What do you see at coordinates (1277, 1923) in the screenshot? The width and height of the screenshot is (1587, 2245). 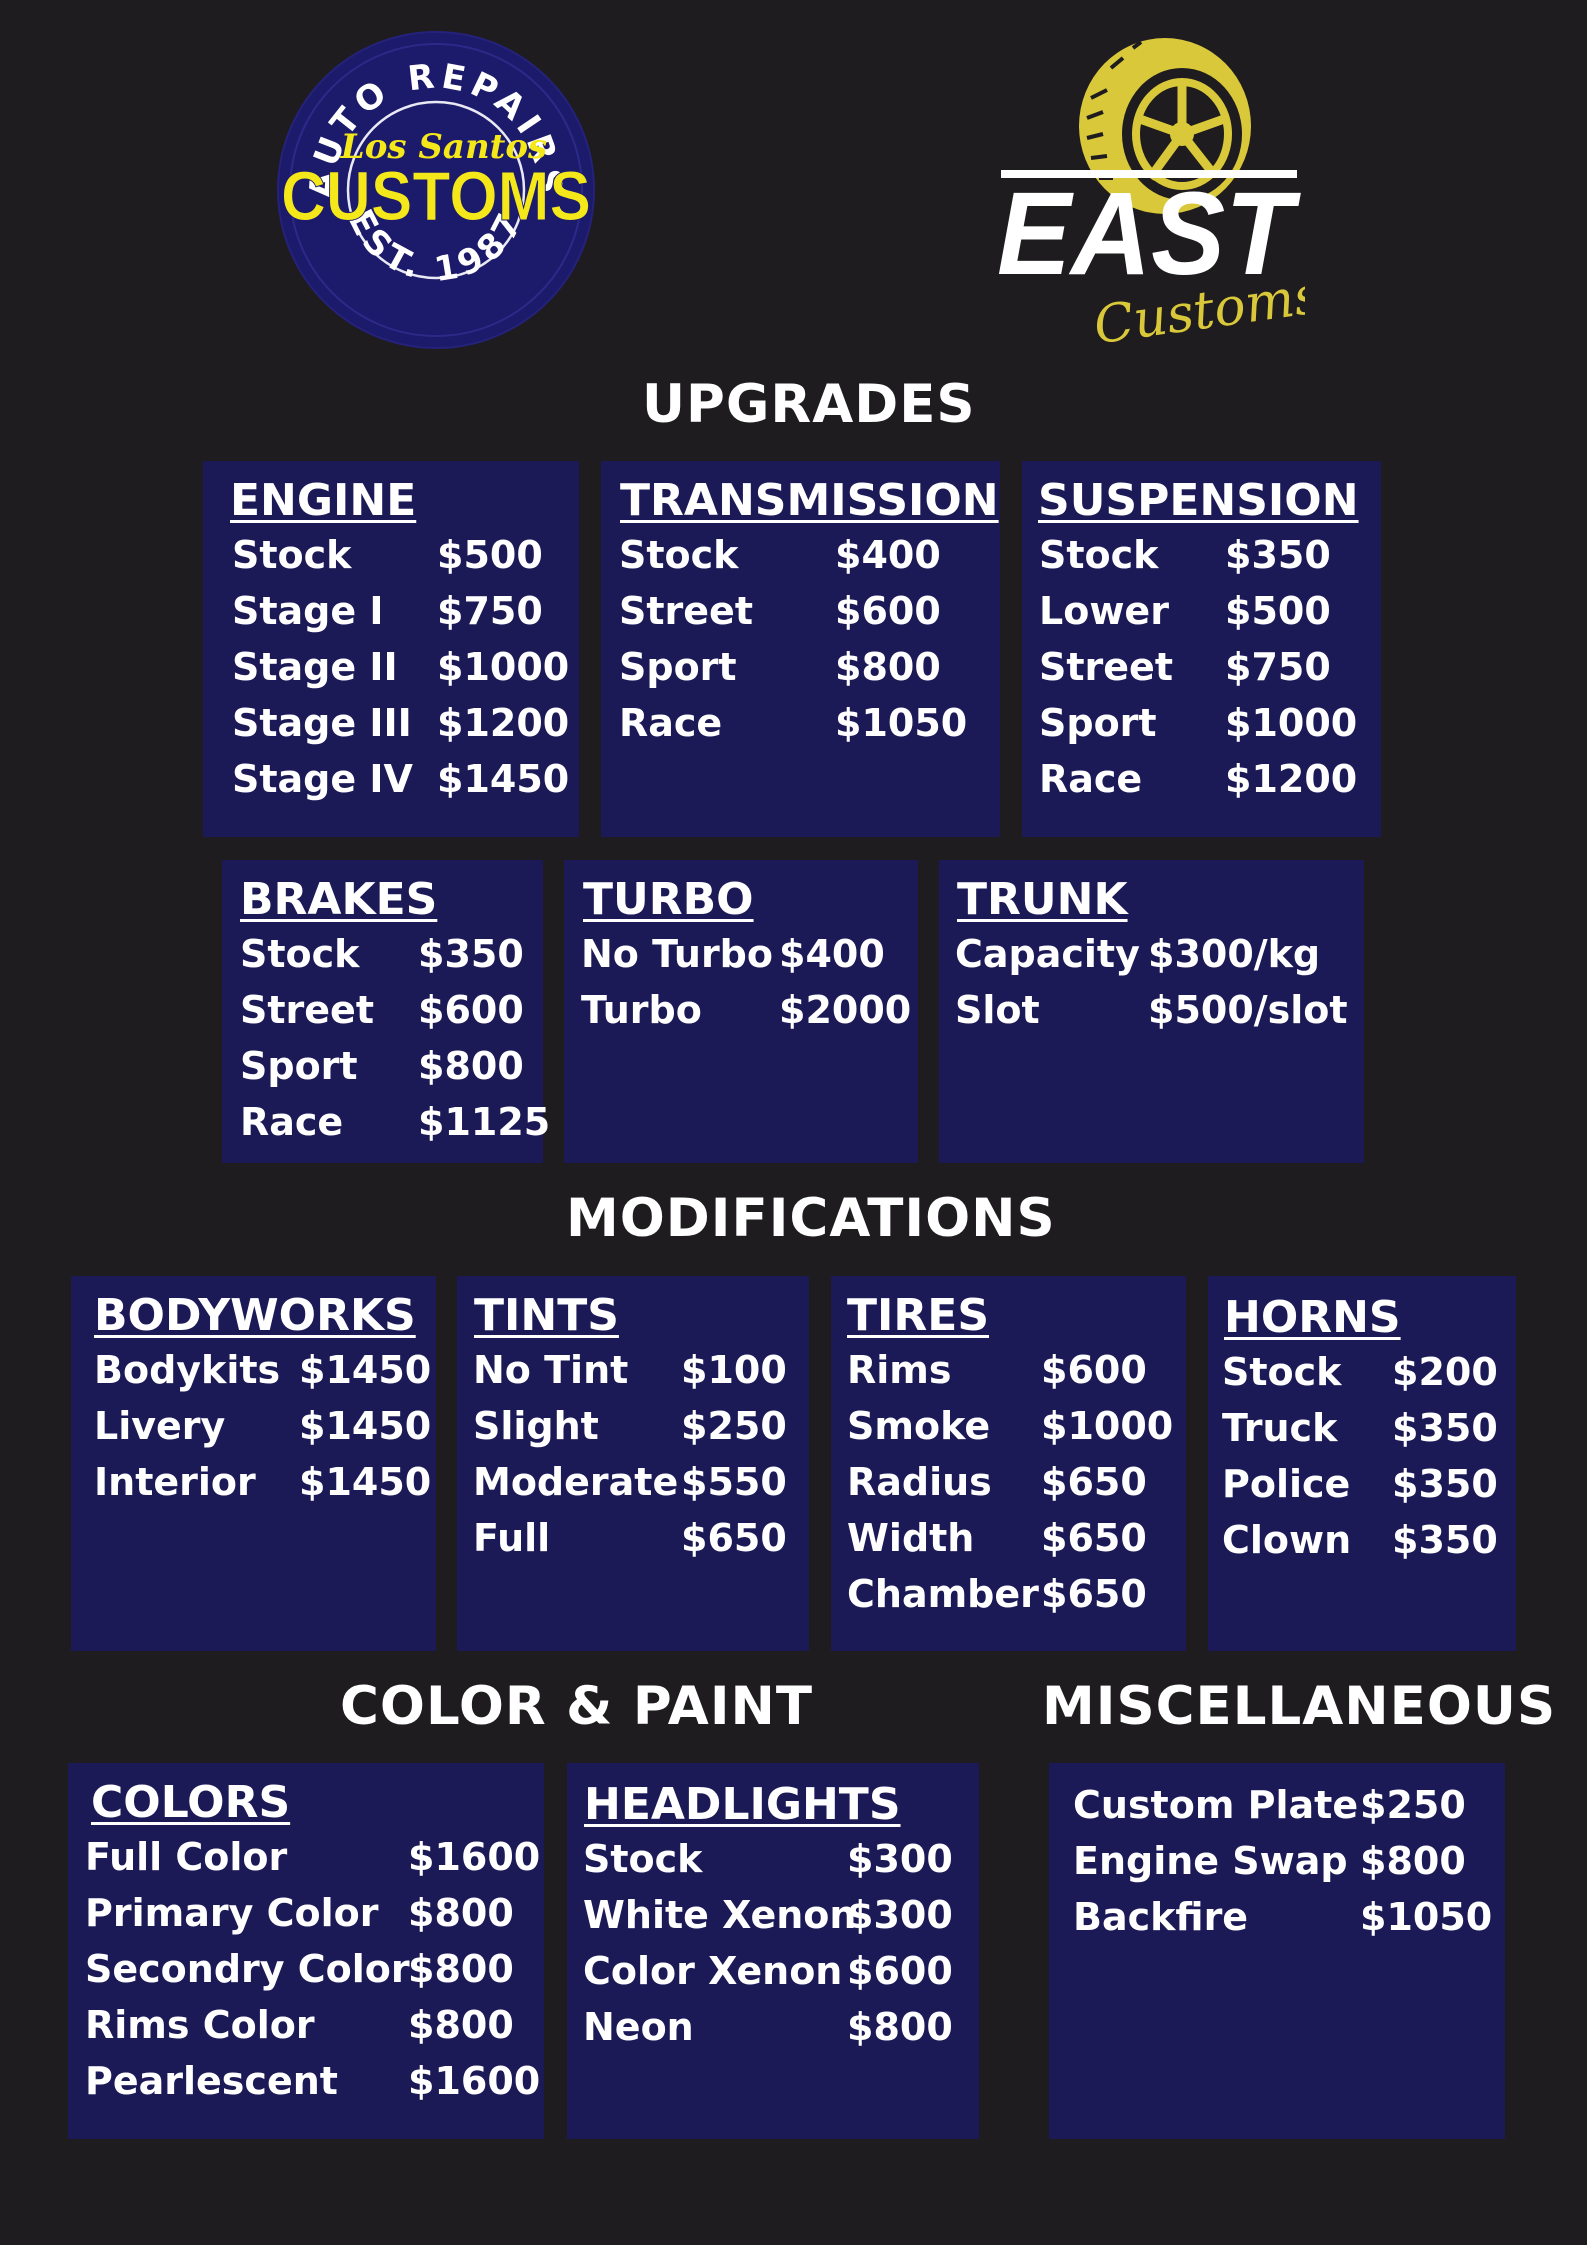 I see `list-item: Backfire $1050` at bounding box center [1277, 1923].